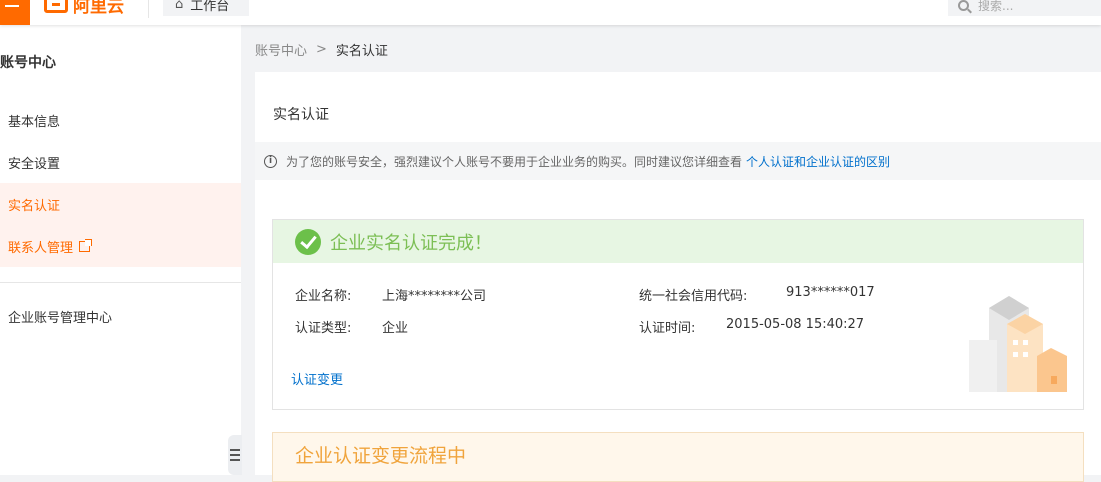 The image size is (1101, 482). What do you see at coordinates (15, 12) in the screenshot?
I see `menu-toggle-button` at bounding box center [15, 12].